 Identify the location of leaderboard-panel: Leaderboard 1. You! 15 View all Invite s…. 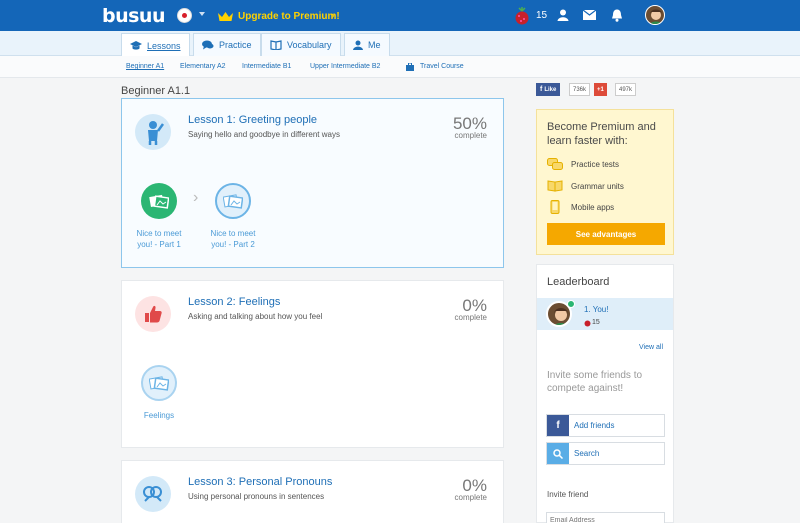
(605, 393).